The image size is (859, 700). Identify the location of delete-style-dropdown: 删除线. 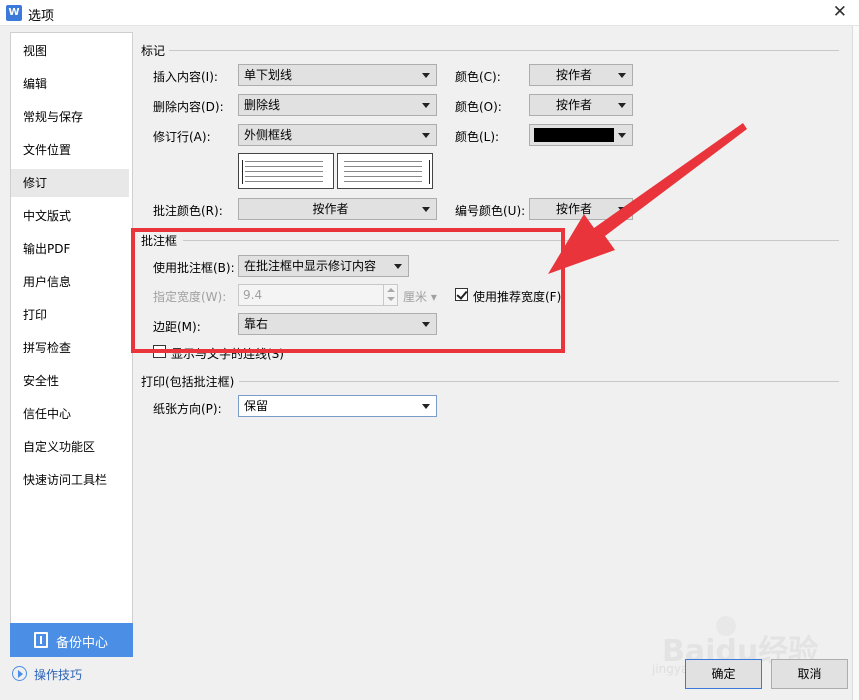
(337, 105).